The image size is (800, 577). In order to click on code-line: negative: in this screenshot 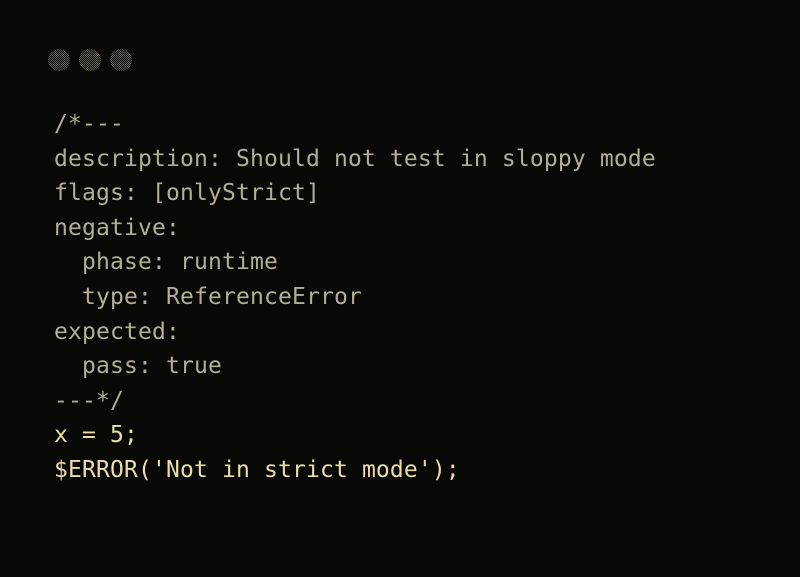, I will do `click(117, 227)`.